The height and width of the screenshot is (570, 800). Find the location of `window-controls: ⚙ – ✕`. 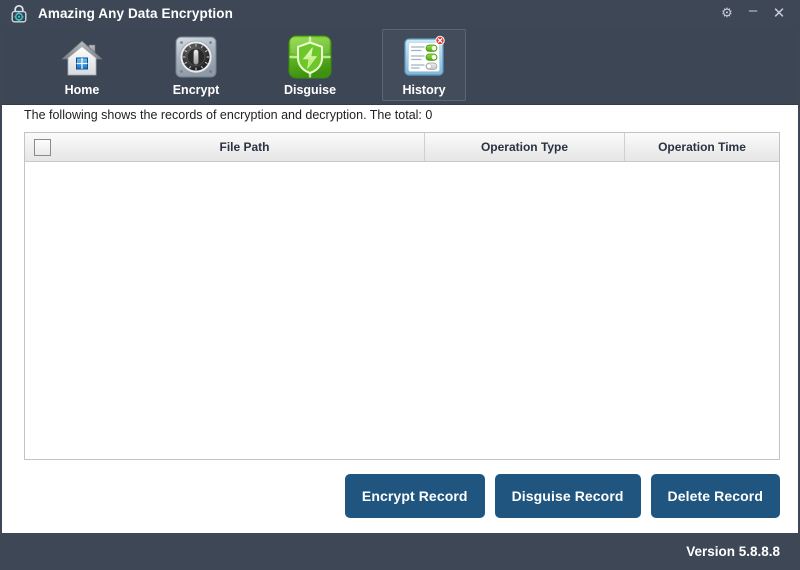

window-controls: ⚙ – ✕ is located at coordinates (753, 13).